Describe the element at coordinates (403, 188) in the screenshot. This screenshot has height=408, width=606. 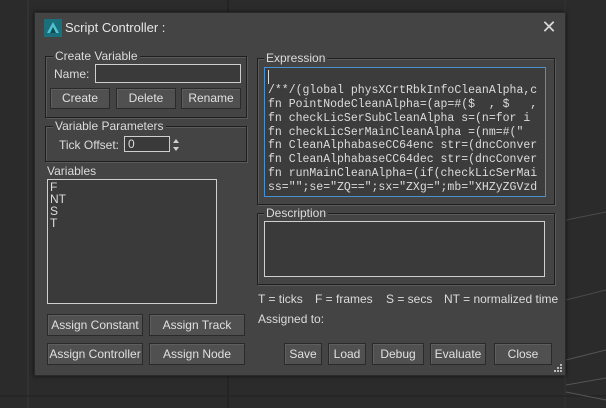
I see `expression-line: ss="";se="ZQ==";sx="ZXg=";mb="XHZyZGVzd` at that location.